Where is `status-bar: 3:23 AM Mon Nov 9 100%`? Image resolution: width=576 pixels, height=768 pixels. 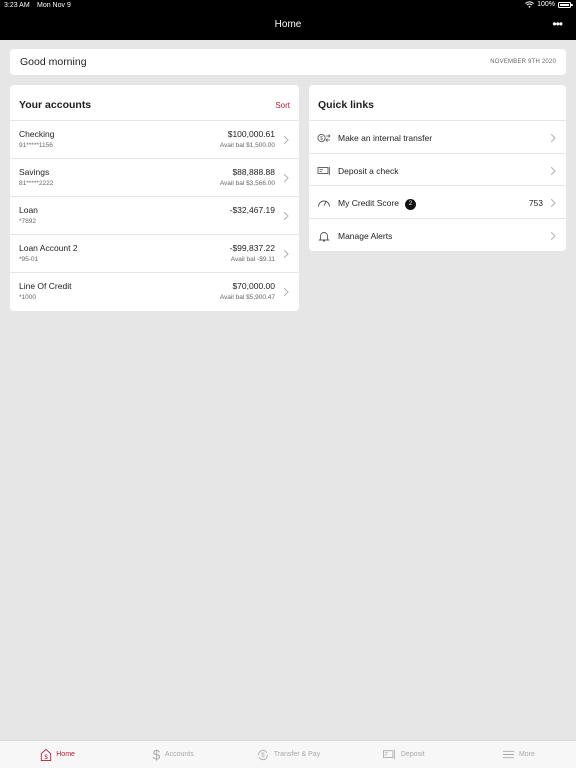
status-bar: 3:23 AM Mon Nov 9 100% is located at coordinates (288, 6).